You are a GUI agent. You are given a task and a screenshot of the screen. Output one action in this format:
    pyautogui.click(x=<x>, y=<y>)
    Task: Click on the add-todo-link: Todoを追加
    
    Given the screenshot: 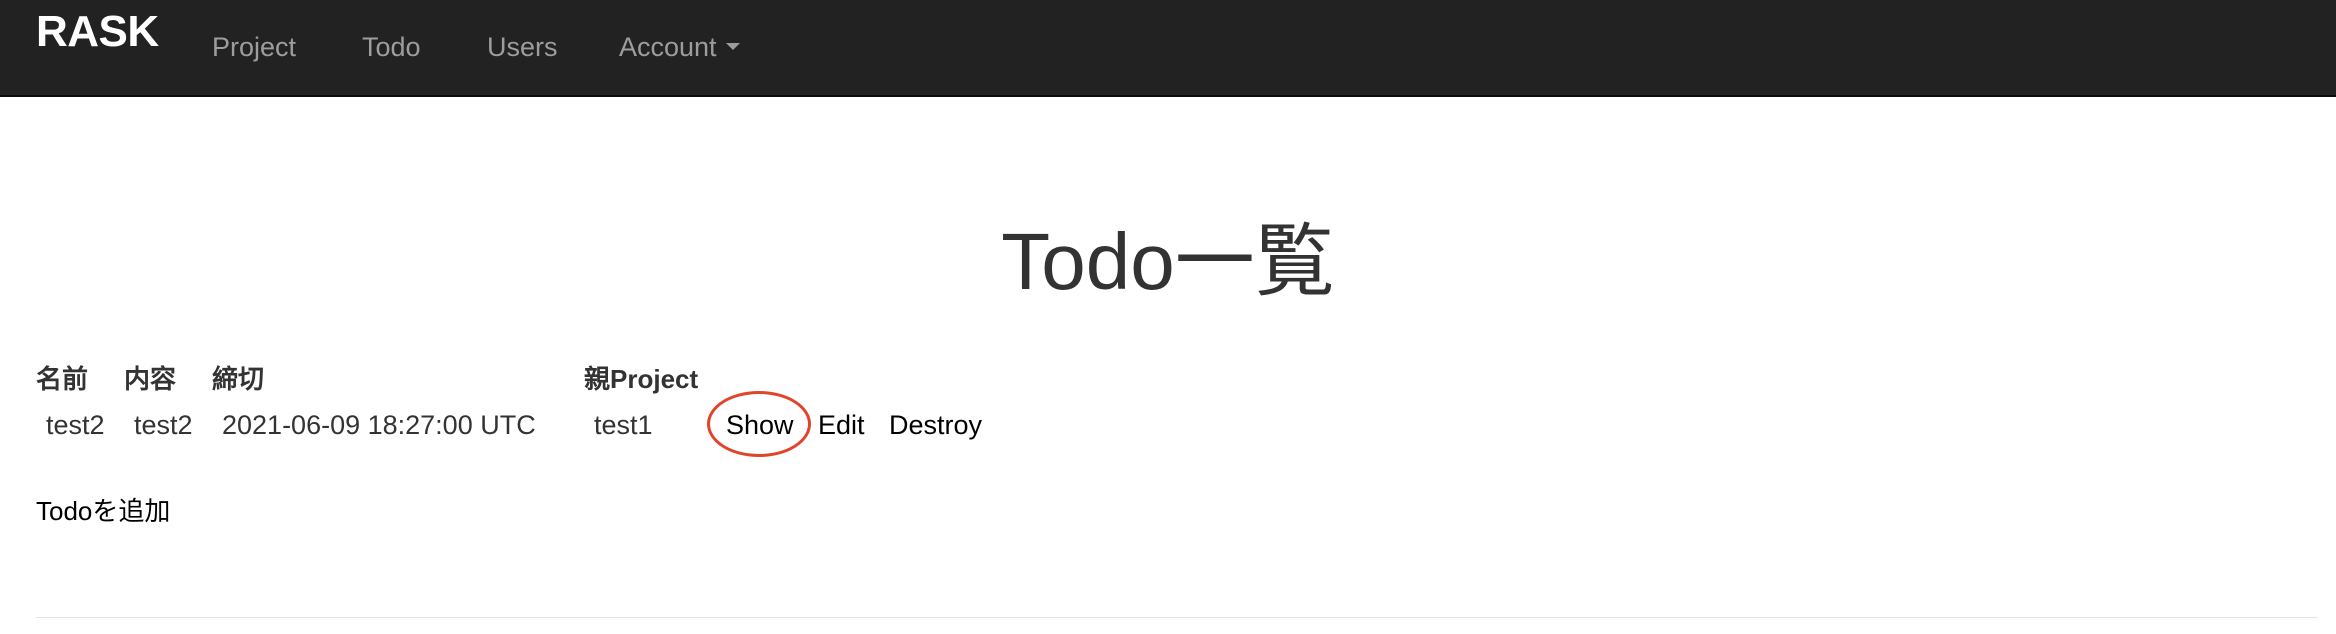 What is the action you would take?
    pyautogui.click(x=103, y=511)
    